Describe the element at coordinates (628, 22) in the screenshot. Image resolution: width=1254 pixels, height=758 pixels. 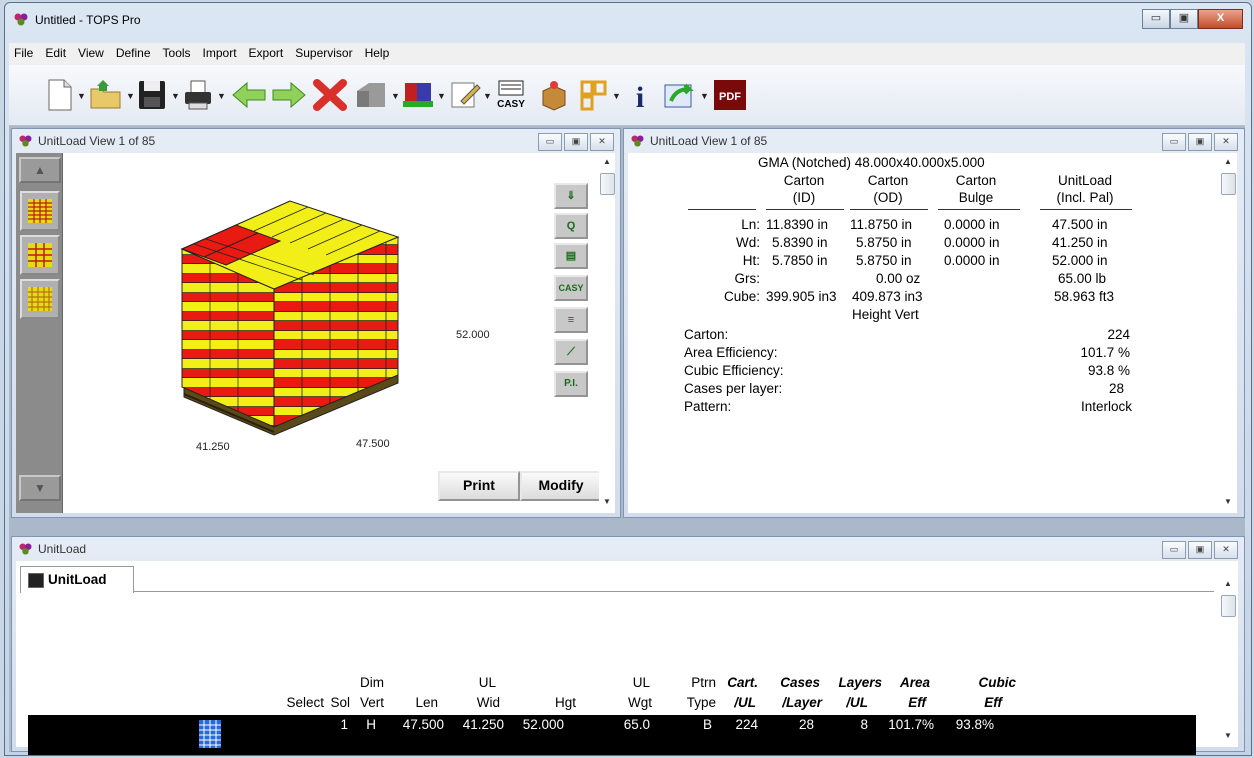
I see `title-bar: Untitled - TOPS Pro ▭ ▣ X` at that location.